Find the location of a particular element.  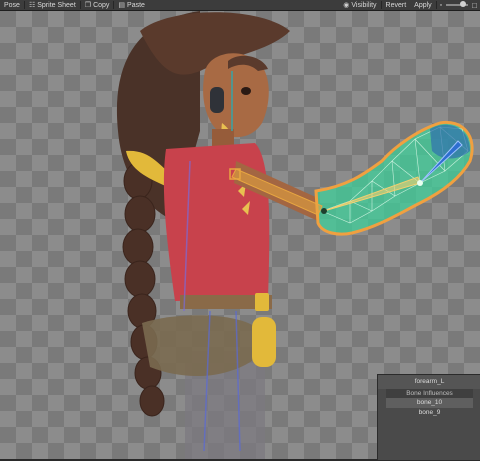

eye is located at coordinates (246, 91).